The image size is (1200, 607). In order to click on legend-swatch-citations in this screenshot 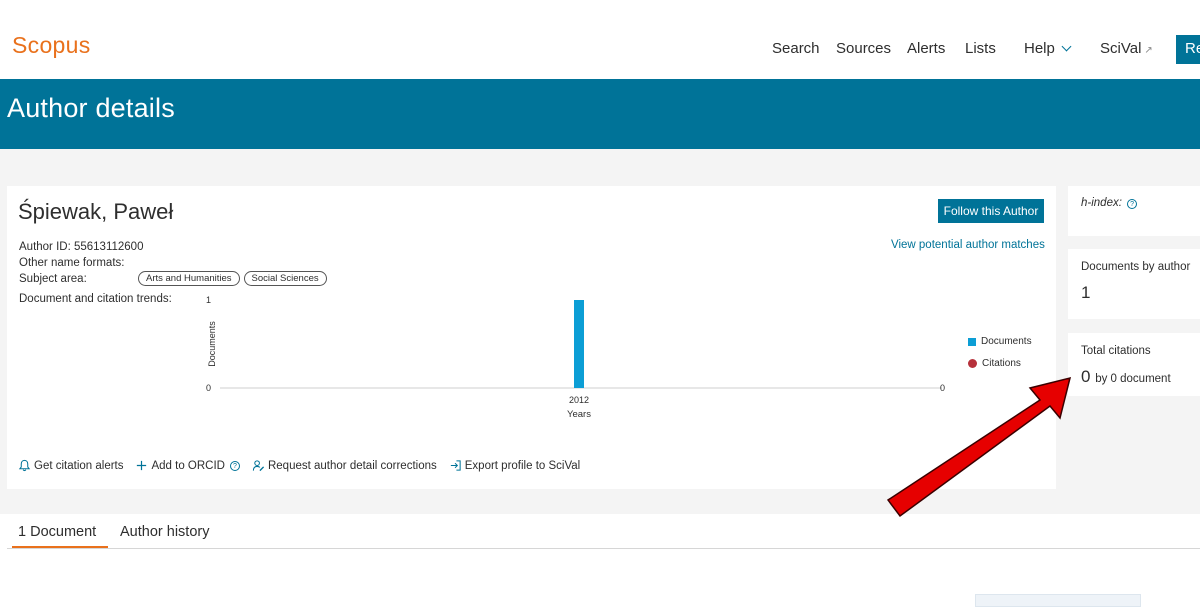, I will do `click(972, 363)`.